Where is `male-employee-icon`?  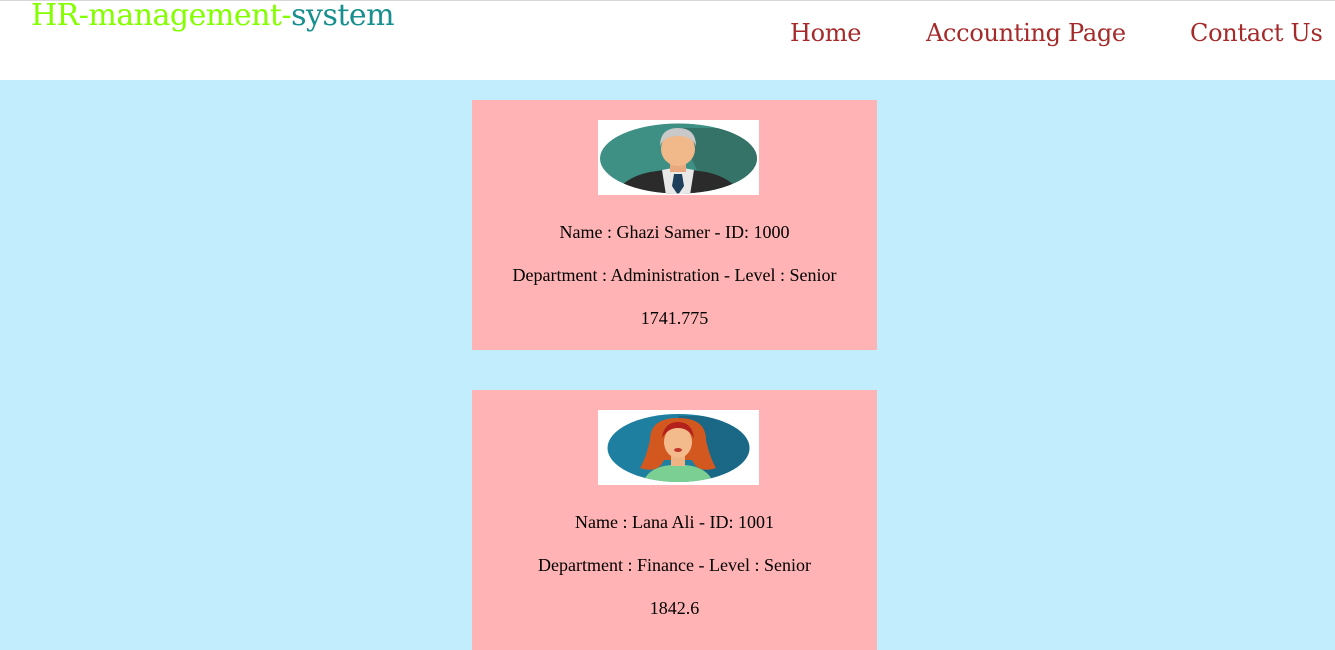
male-employee-icon is located at coordinates (678, 157).